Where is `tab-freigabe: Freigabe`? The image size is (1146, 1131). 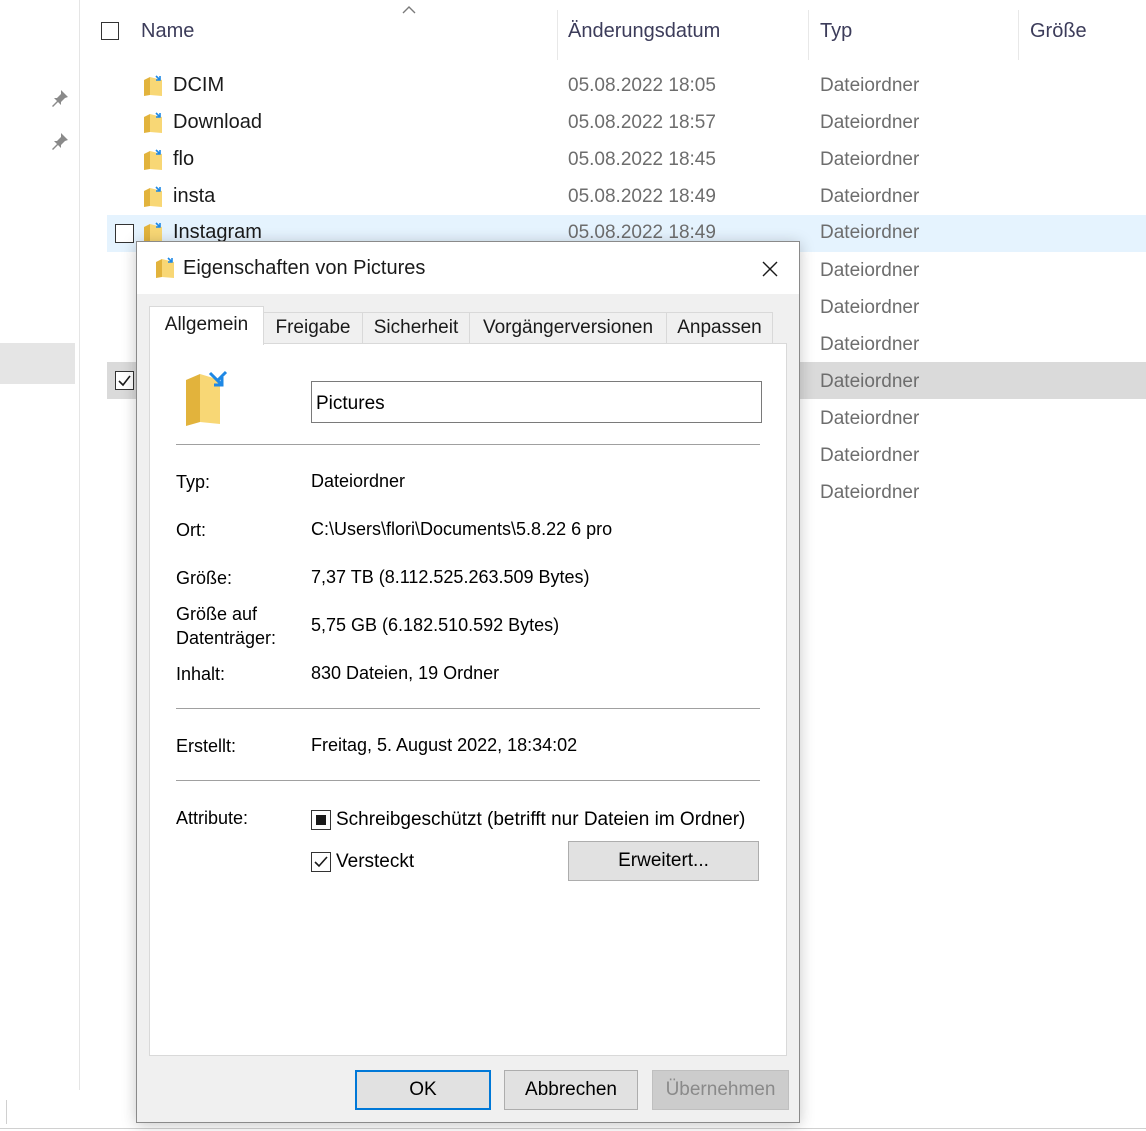
tab-freigabe: Freigabe is located at coordinates (313, 328).